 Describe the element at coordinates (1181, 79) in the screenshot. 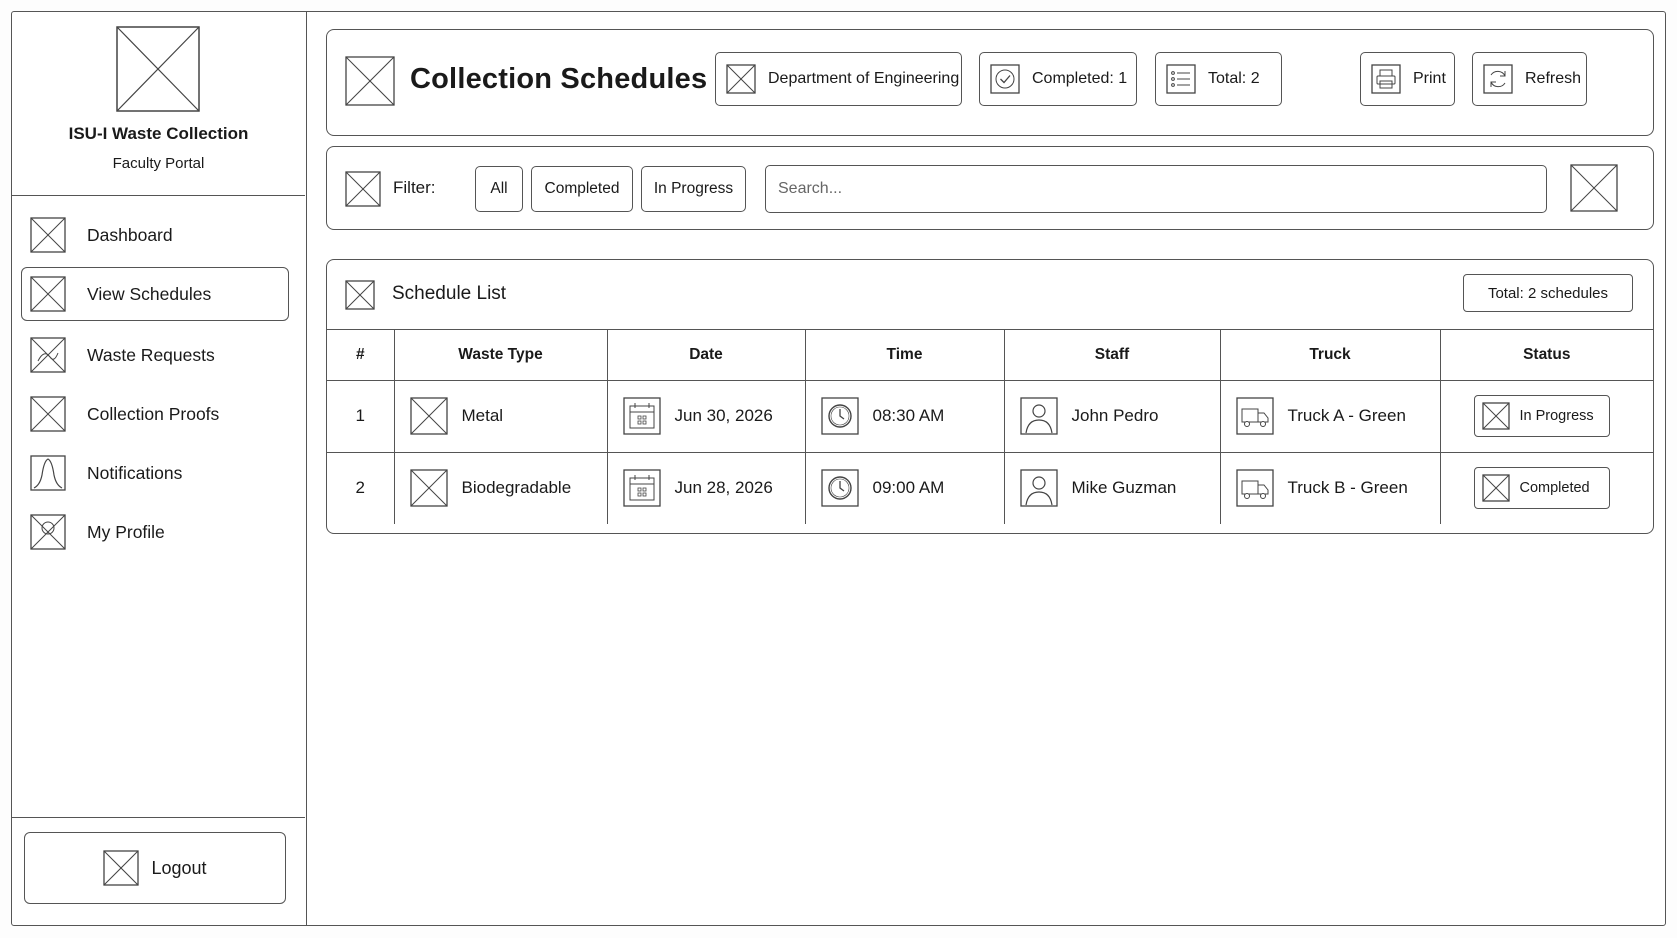

I see `list-icon` at that location.